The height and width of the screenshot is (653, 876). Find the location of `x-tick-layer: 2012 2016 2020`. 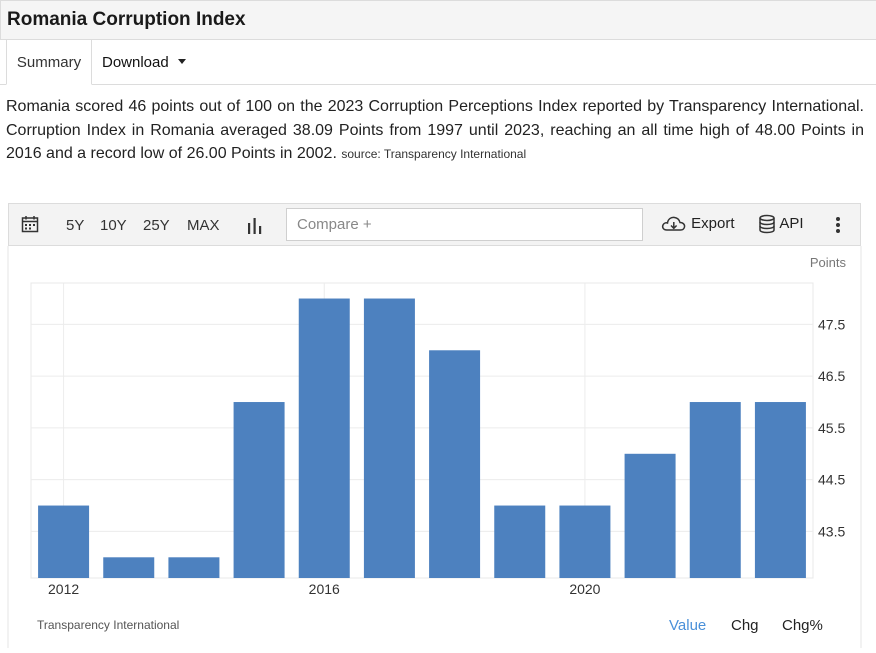

x-tick-layer: 2012 2016 2020 is located at coordinates (324, 589).